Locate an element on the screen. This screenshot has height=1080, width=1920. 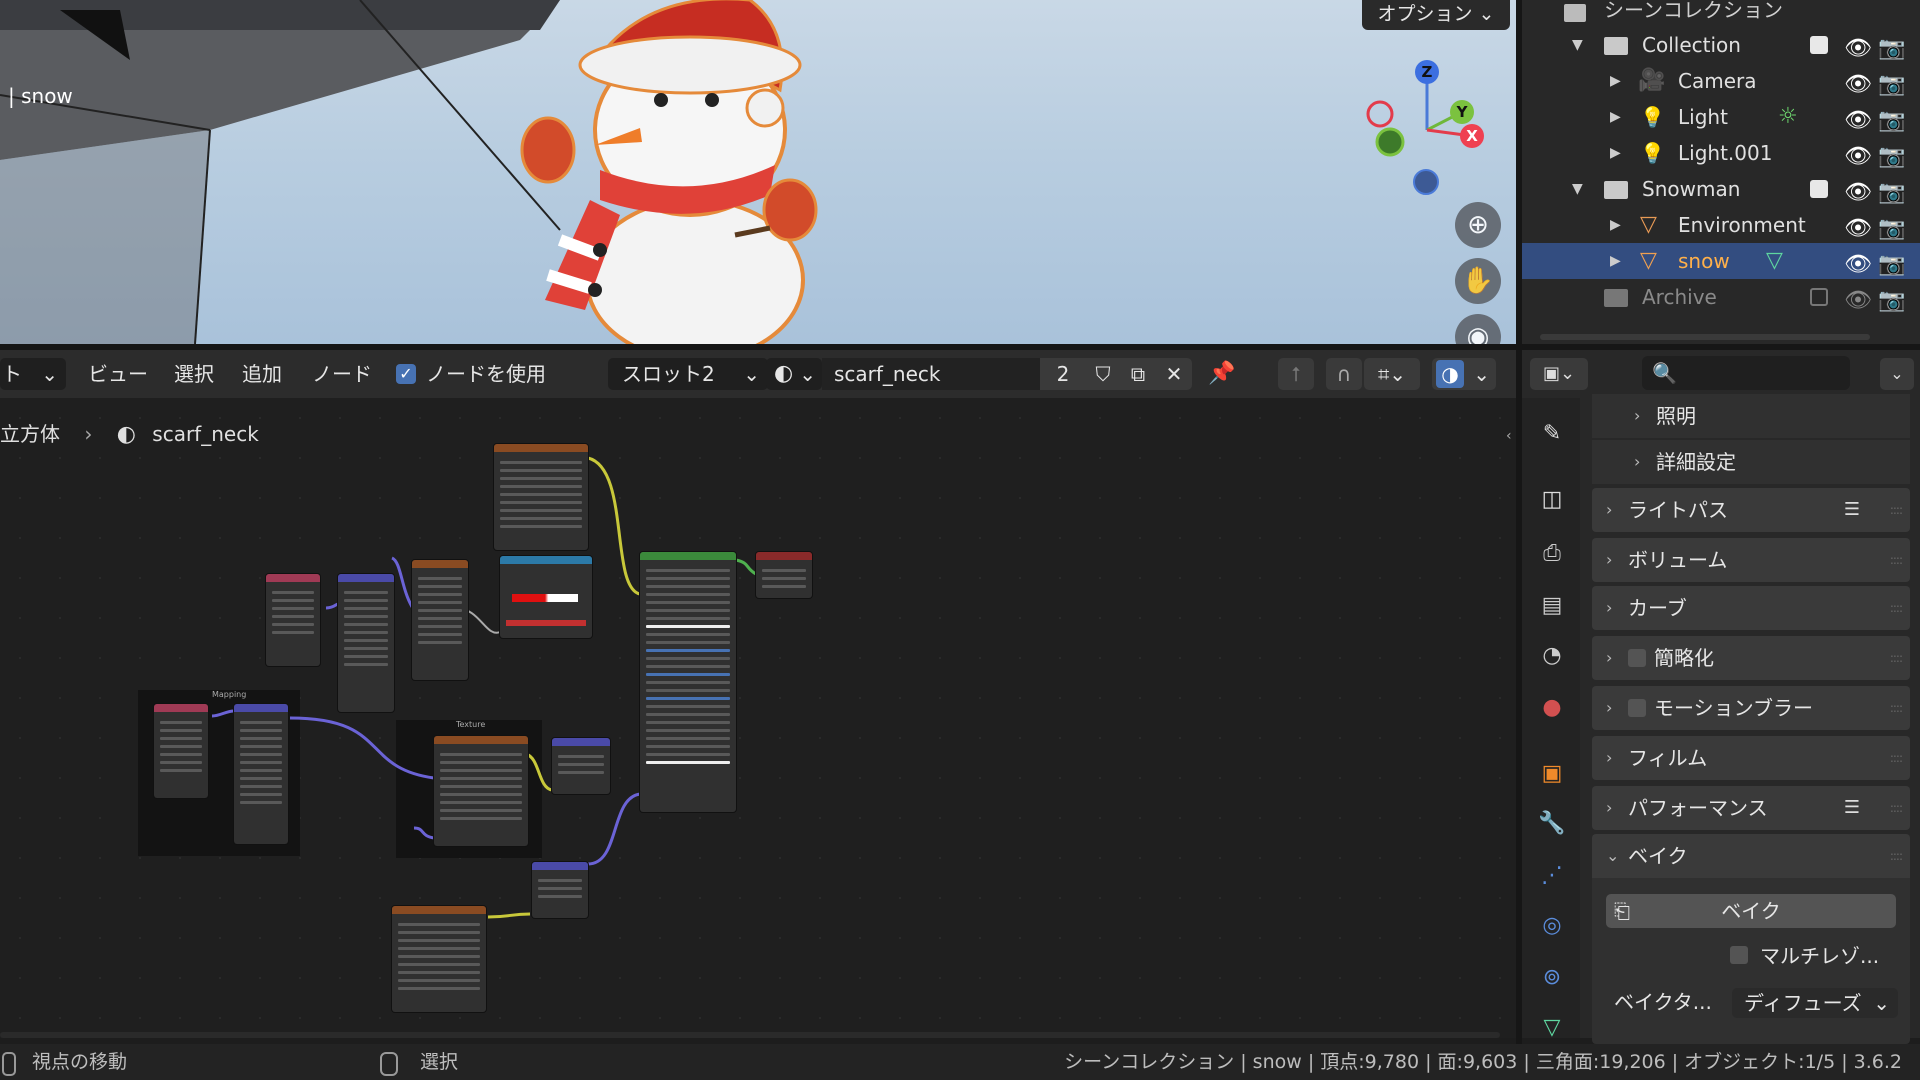
editor-mode-dropdown: ト ⌄ is located at coordinates (33, 374).